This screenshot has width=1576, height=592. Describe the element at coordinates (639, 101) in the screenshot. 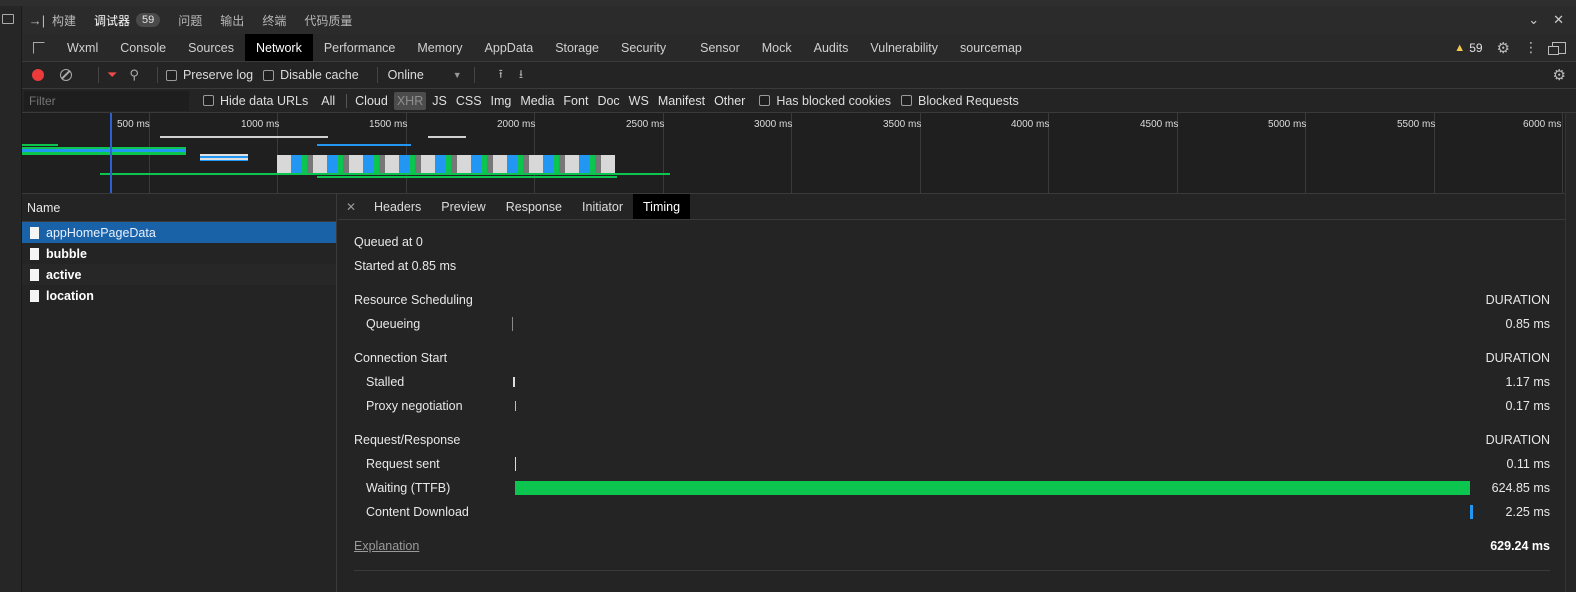

I see `type-ws: WS` at that location.